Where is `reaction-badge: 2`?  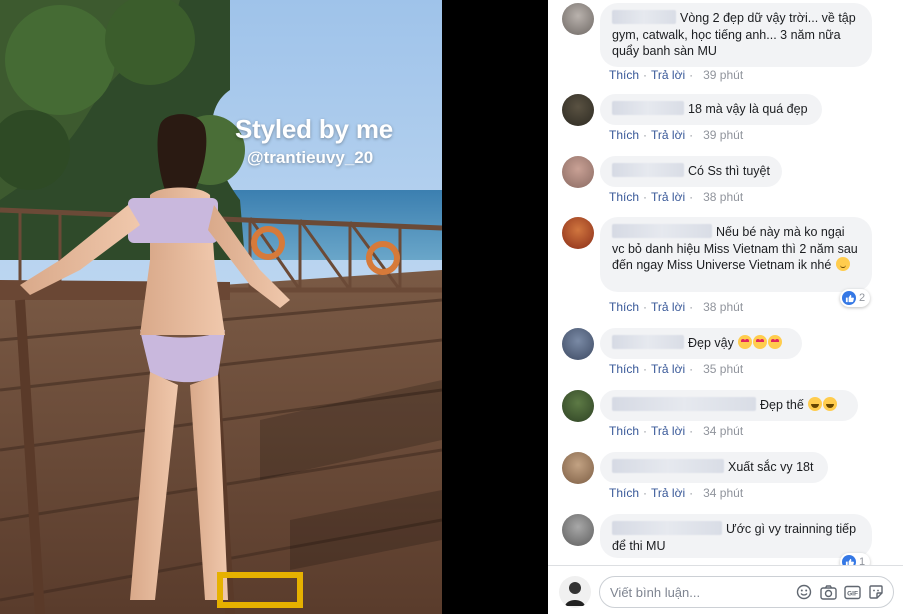 reaction-badge: 2 is located at coordinates (855, 298).